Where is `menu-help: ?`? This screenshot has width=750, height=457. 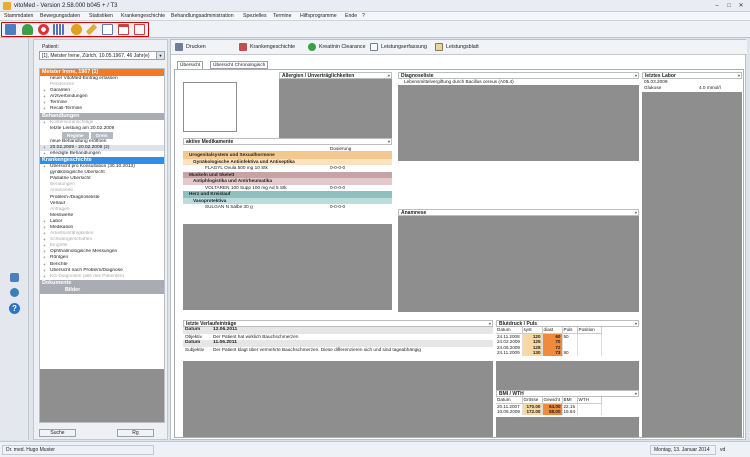 menu-help: ? is located at coordinates (363, 16).